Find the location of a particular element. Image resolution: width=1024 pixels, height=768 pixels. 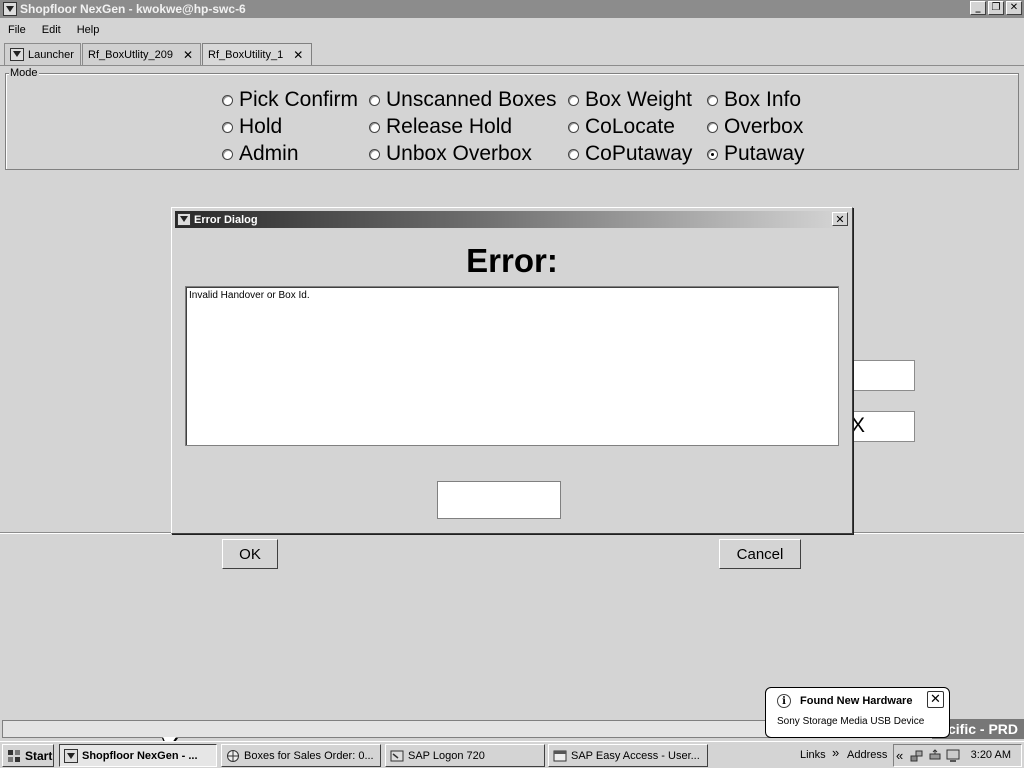

radio-release-hold: Release Hold is located at coordinates (440, 127).